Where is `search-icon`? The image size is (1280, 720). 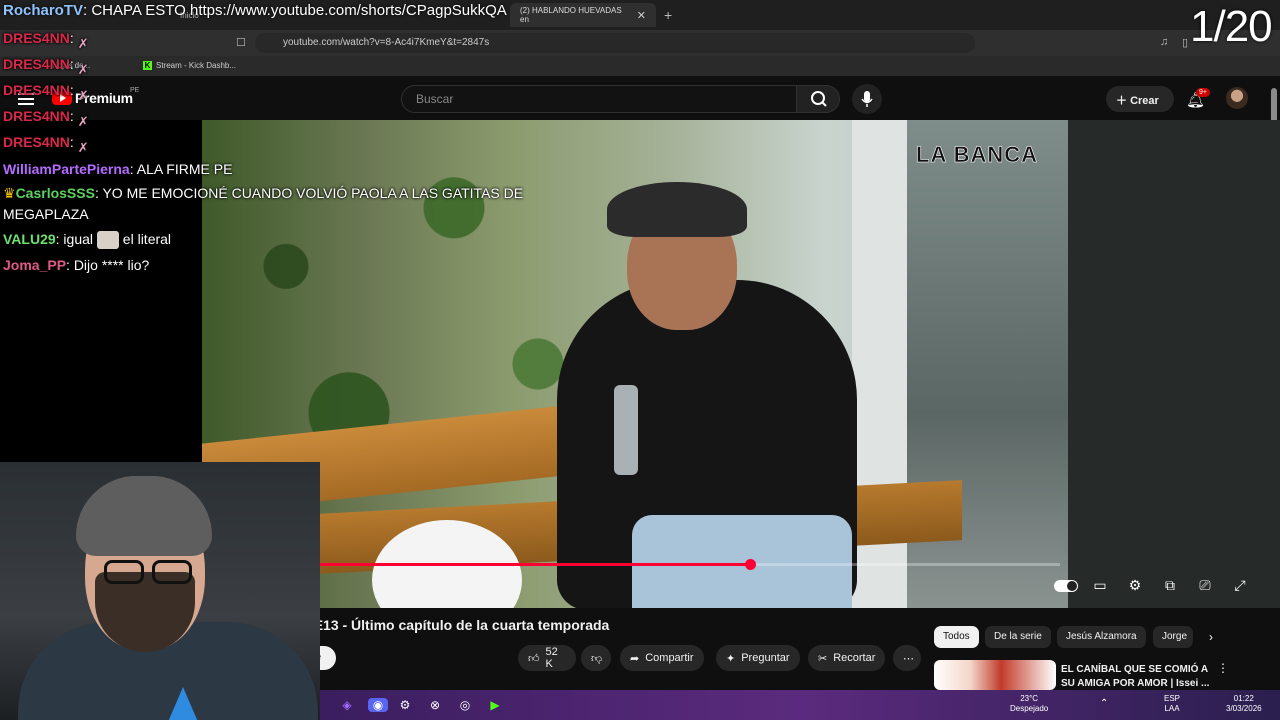
search-icon is located at coordinates (819, 99).